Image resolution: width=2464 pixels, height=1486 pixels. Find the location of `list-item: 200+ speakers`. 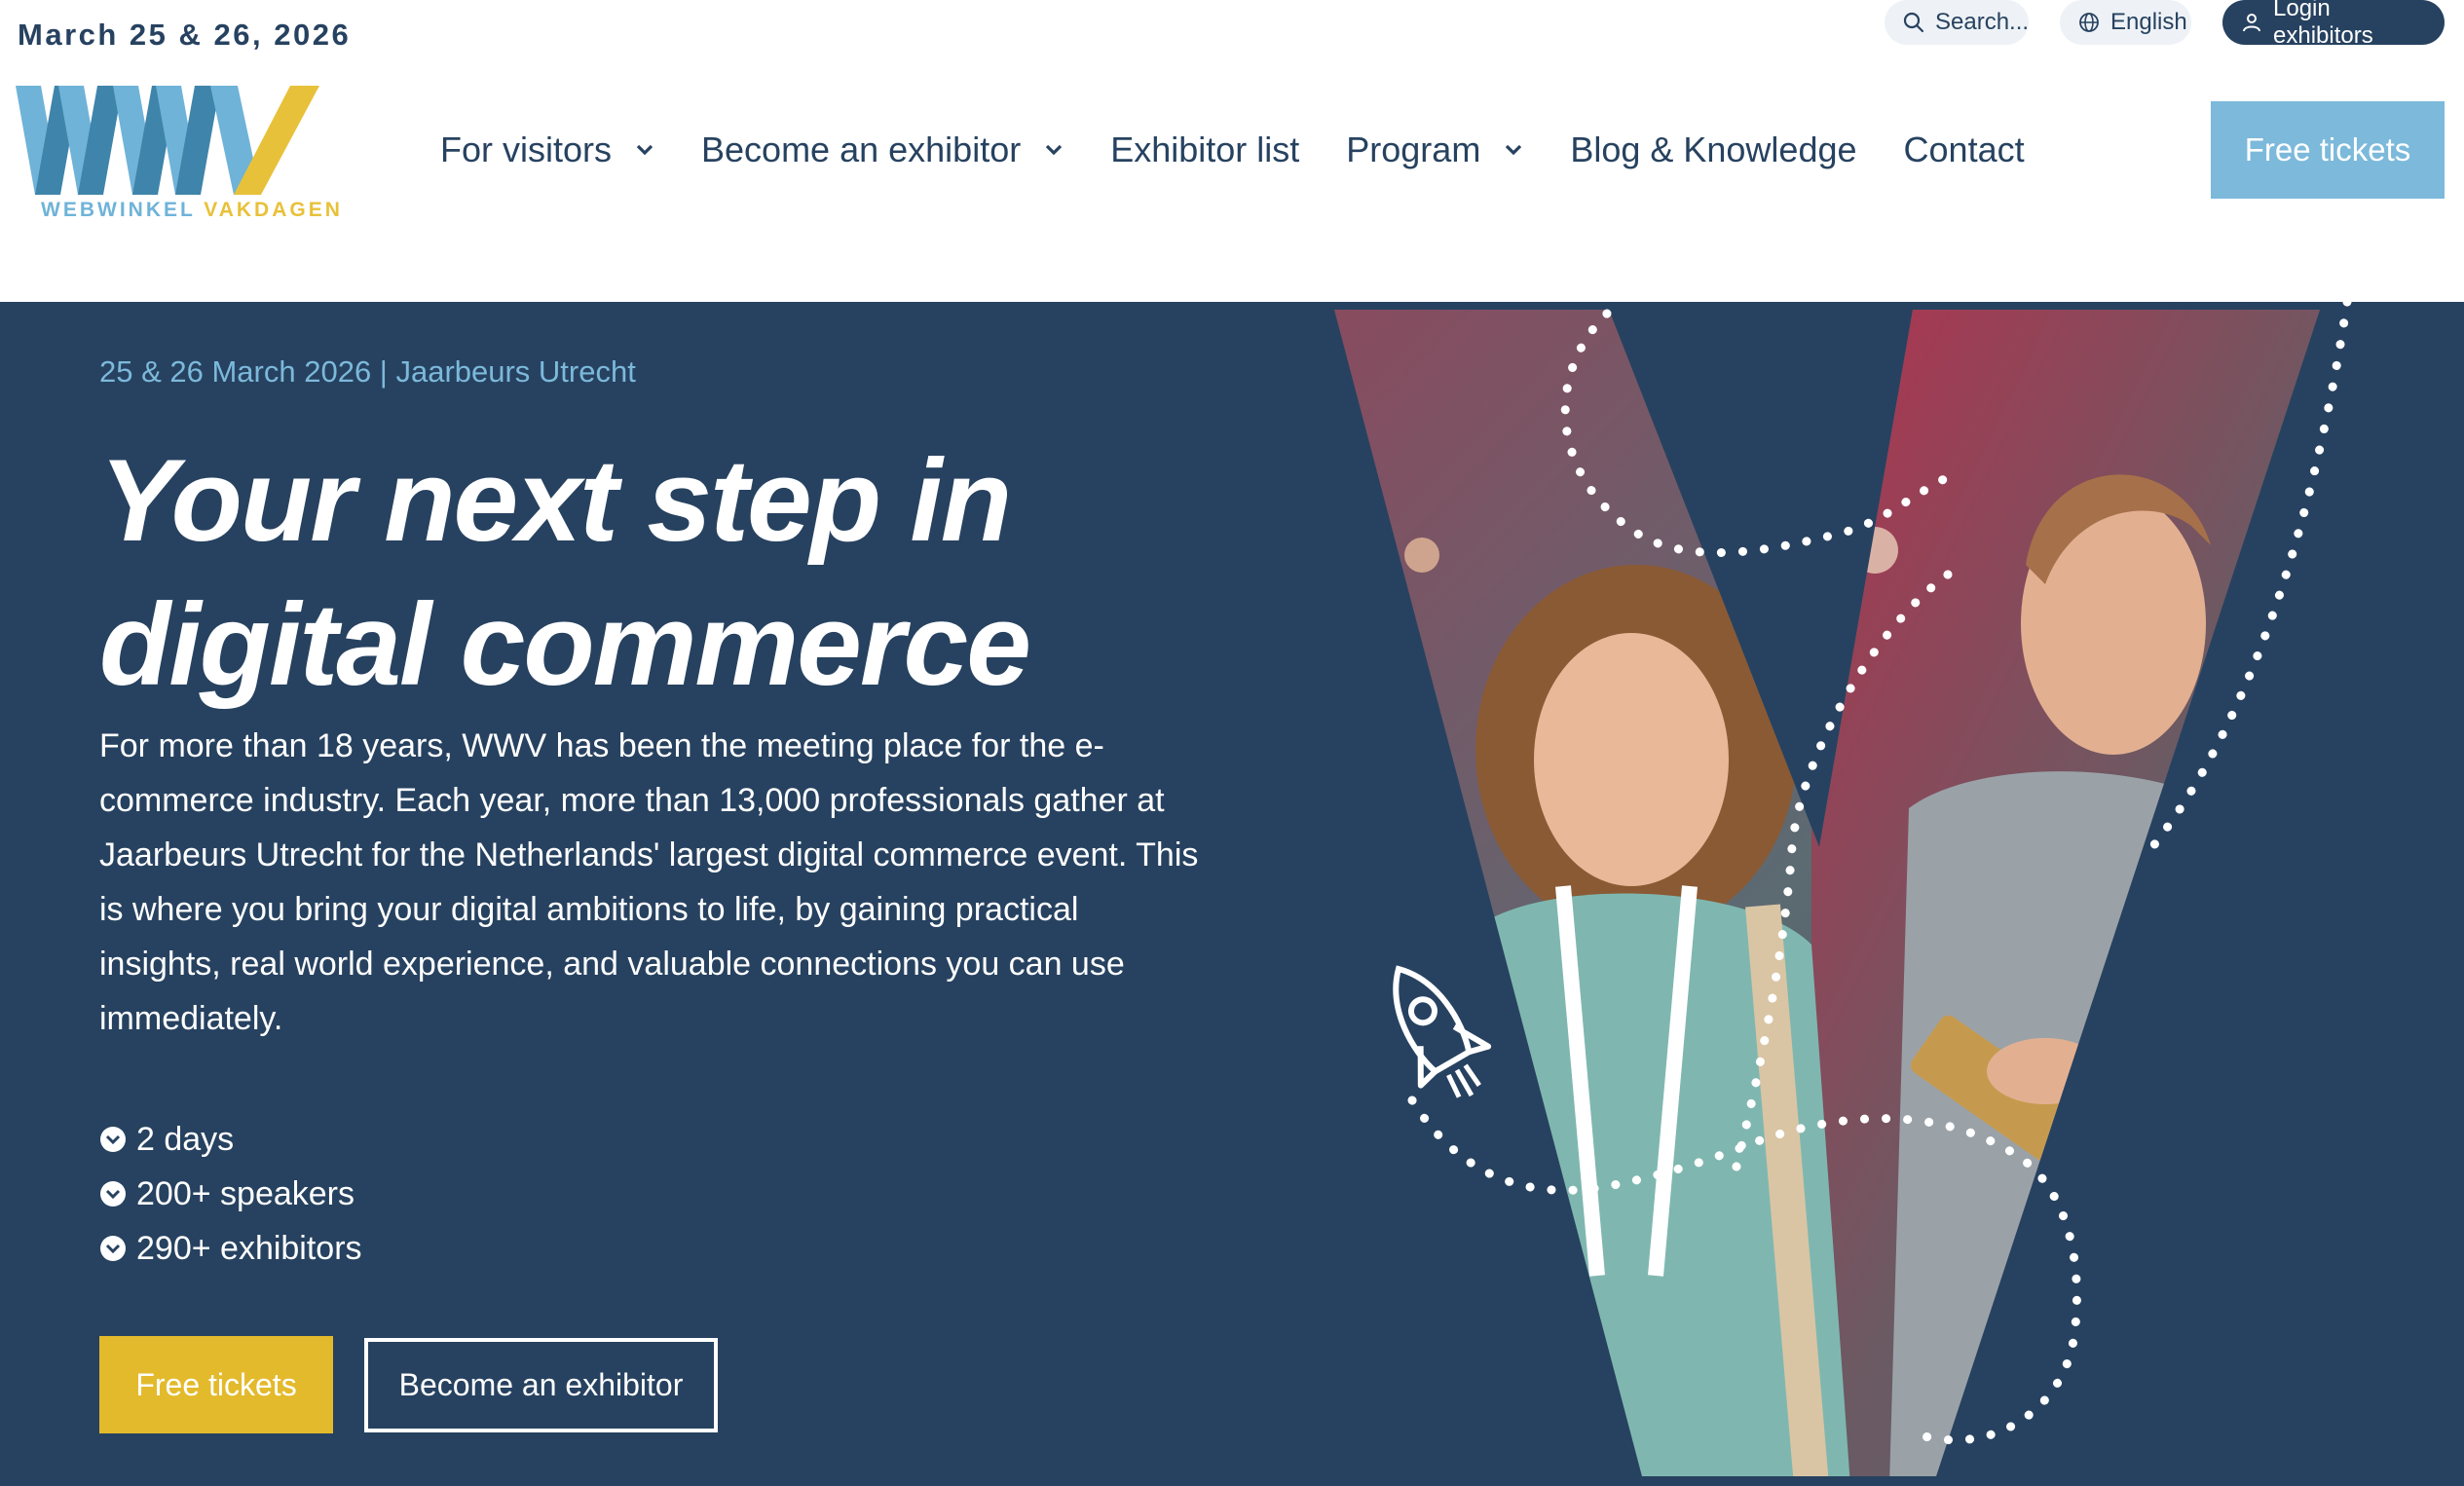

list-item: 200+ speakers is located at coordinates (230, 1194).